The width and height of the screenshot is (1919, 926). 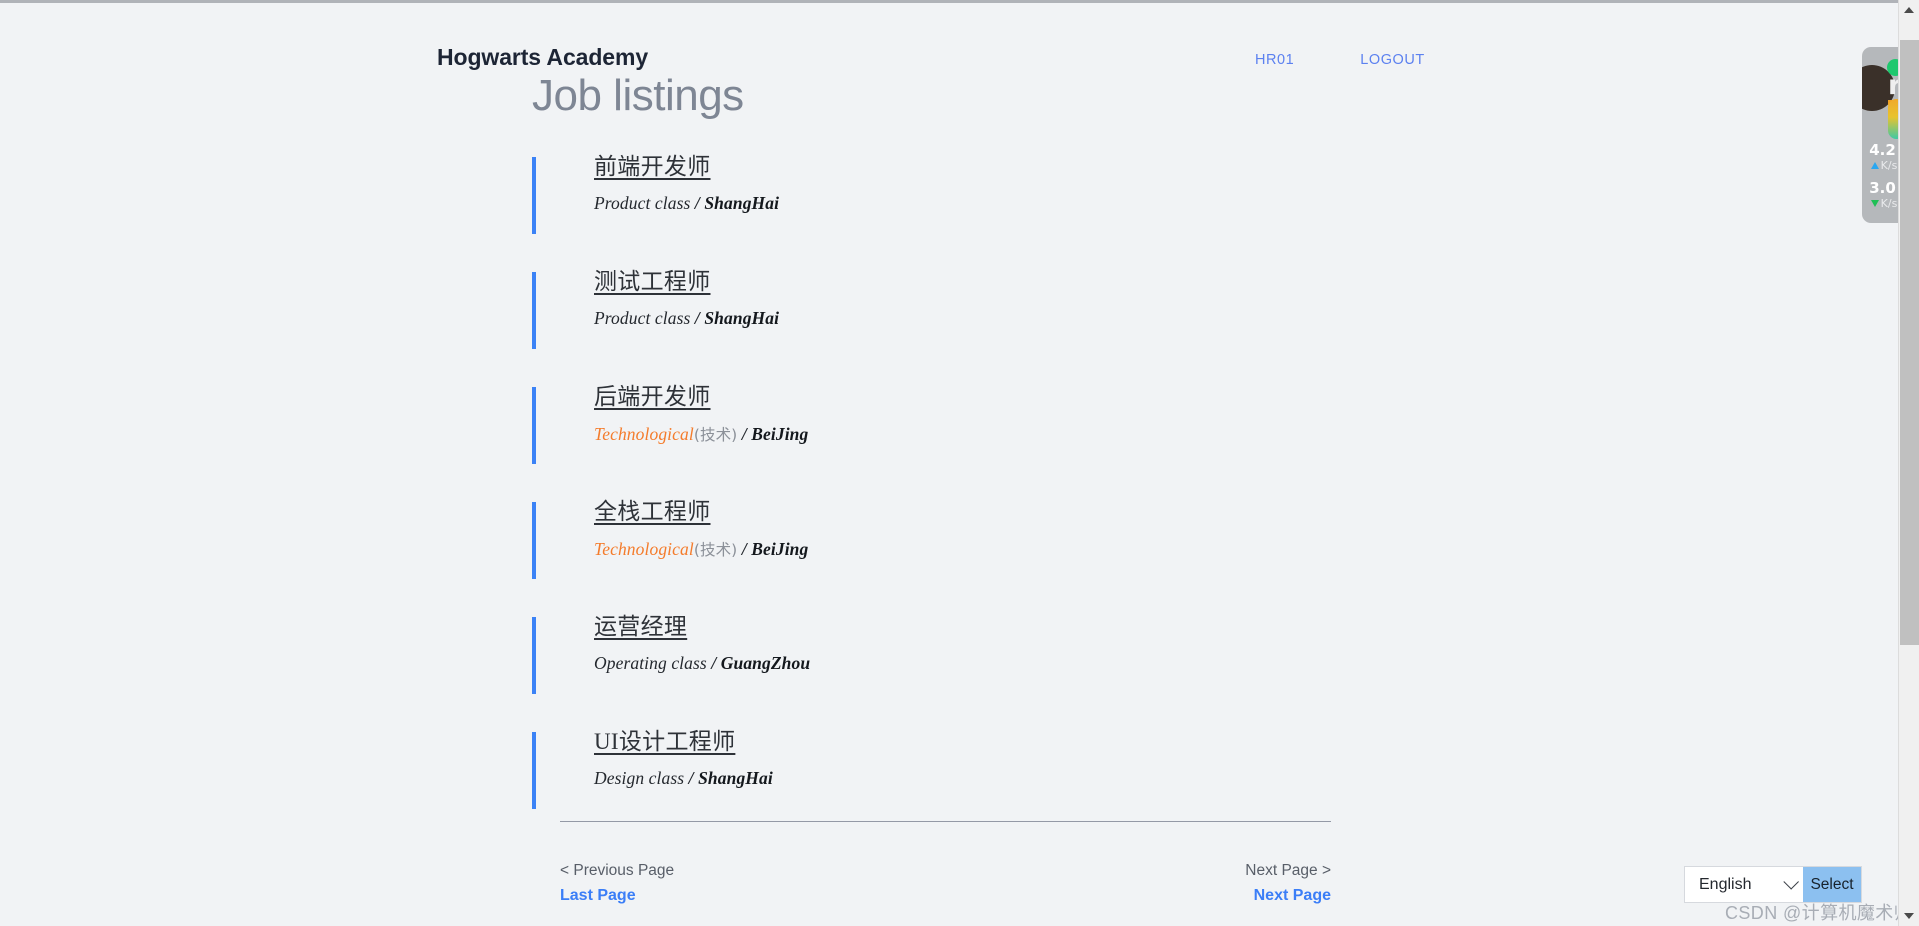 I want to click on site-header: Hogwarts Academy HR01 LOGOUT, so click(x=949, y=46).